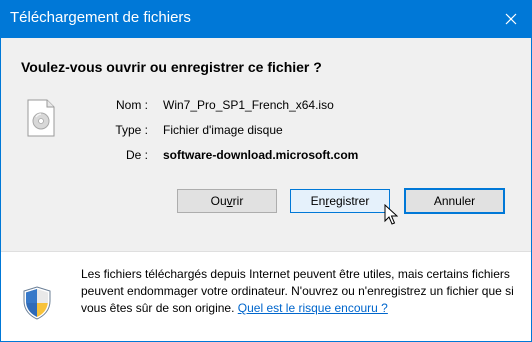 This screenshot has height=342, width=532. I want to click on file-type-row: Type : Fichier d'image disque, so click(266, 131).